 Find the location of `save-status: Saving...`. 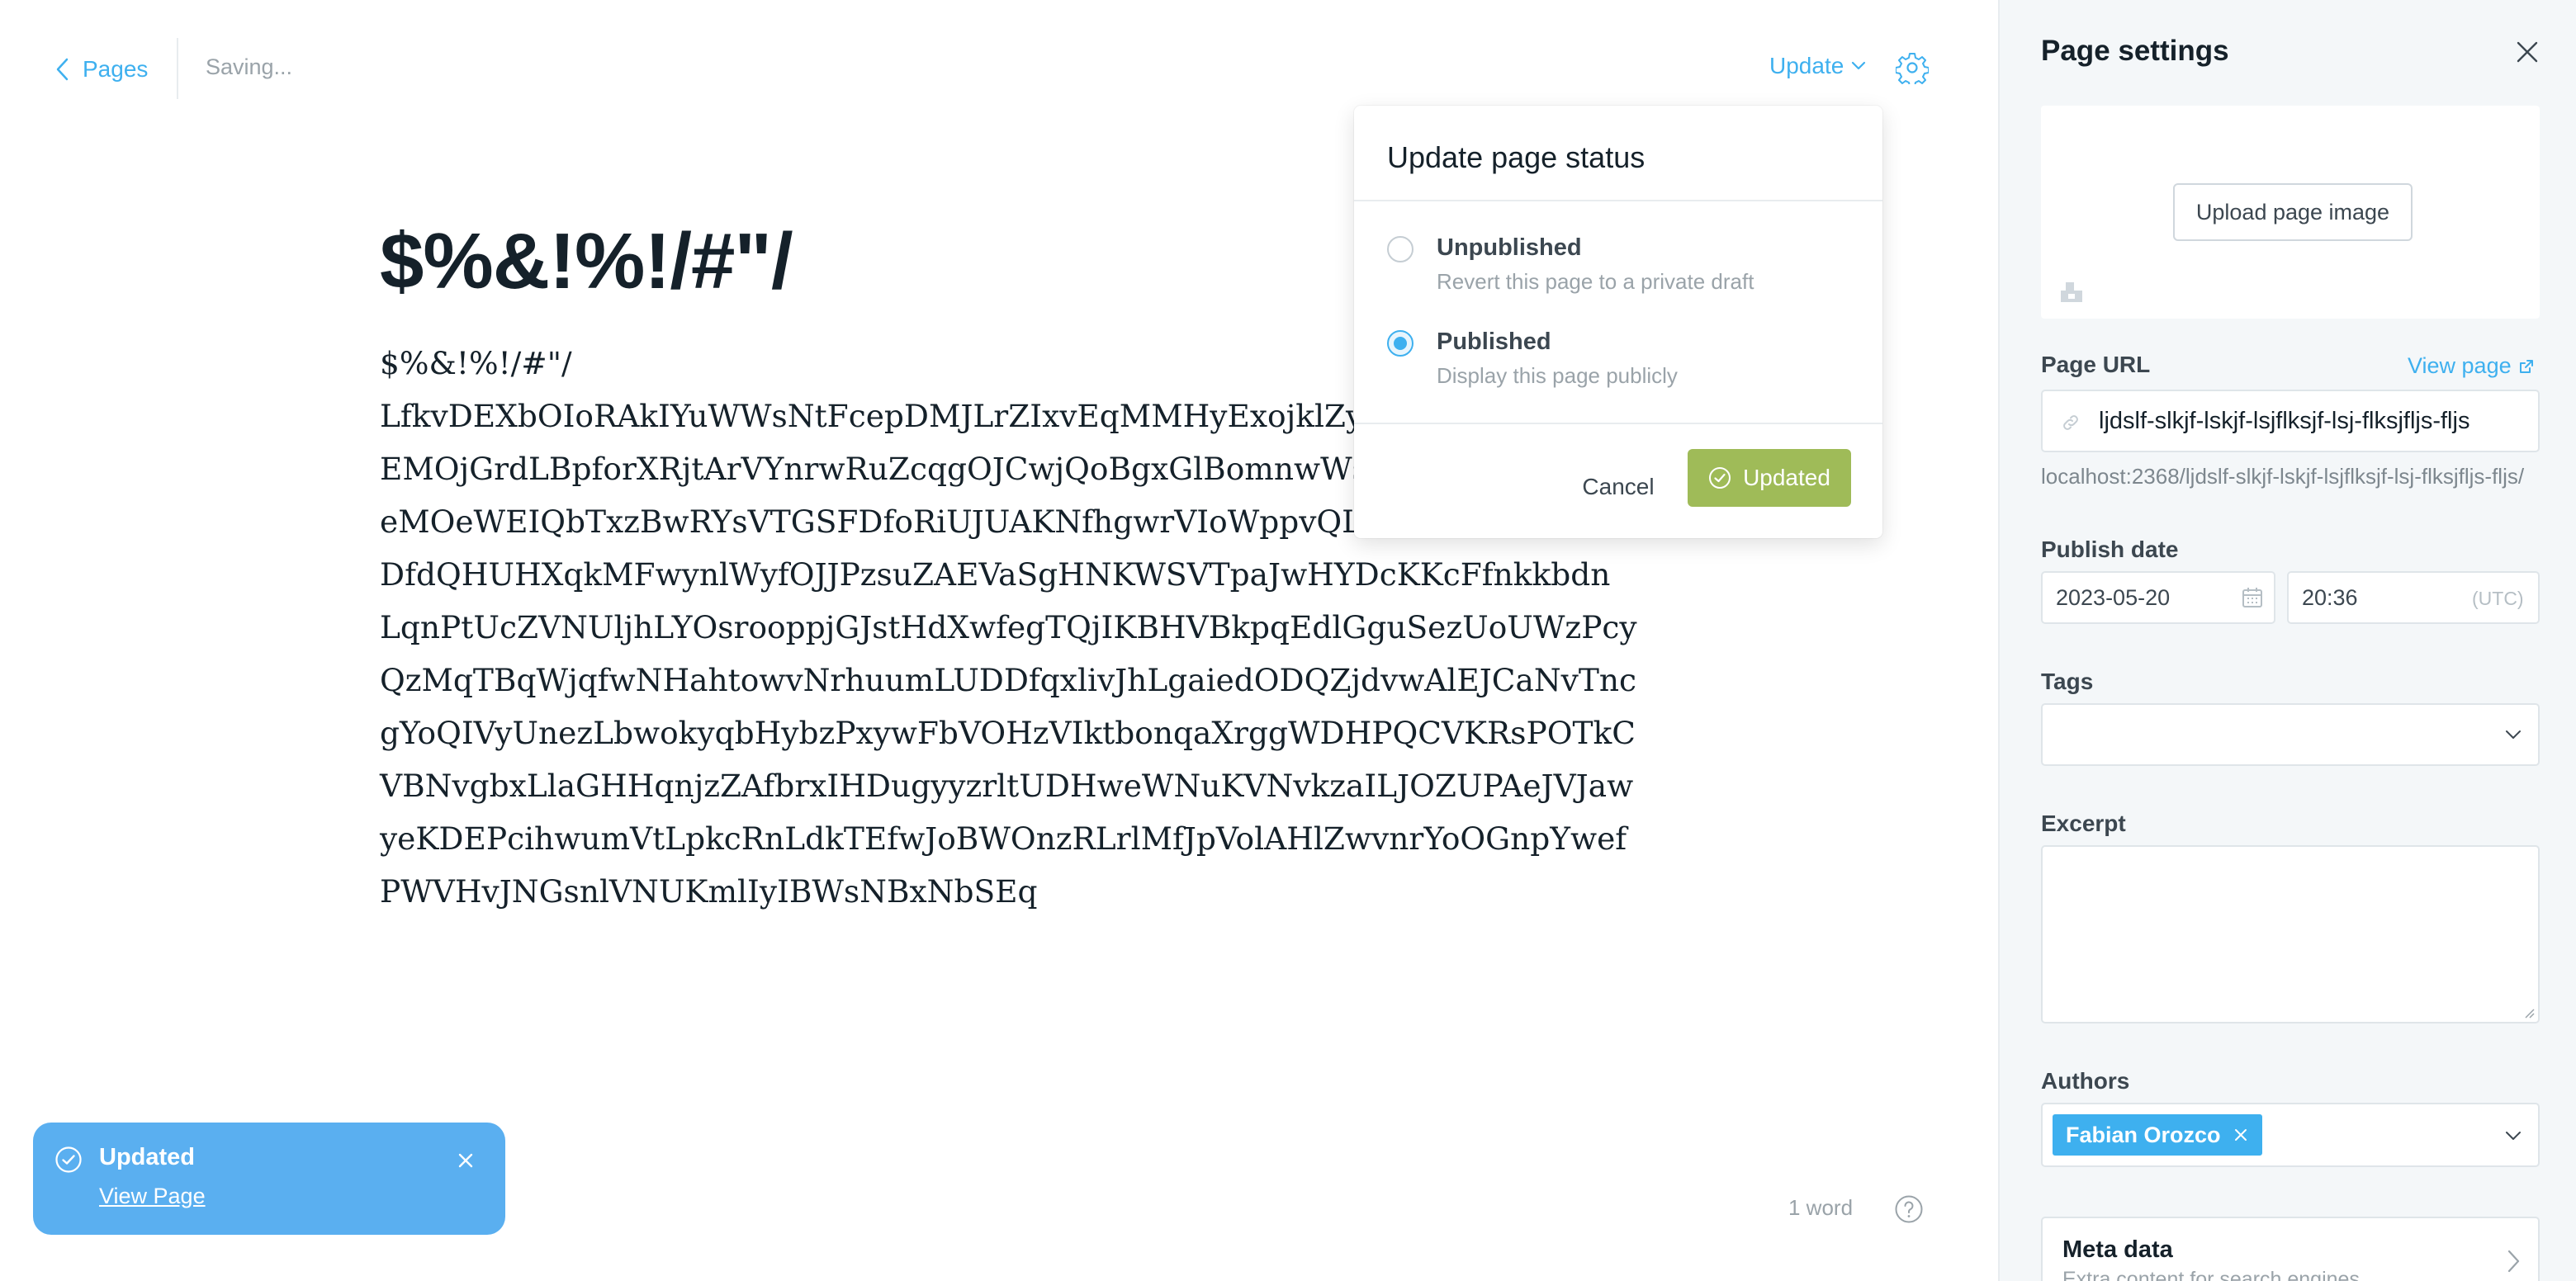

save-status: Saving... is located at coordinates (249, 66).